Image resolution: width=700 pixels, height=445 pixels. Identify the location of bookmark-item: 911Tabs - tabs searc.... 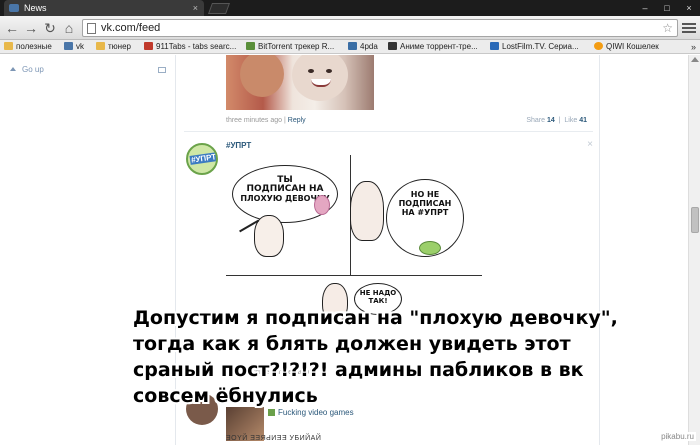
(190, 47).